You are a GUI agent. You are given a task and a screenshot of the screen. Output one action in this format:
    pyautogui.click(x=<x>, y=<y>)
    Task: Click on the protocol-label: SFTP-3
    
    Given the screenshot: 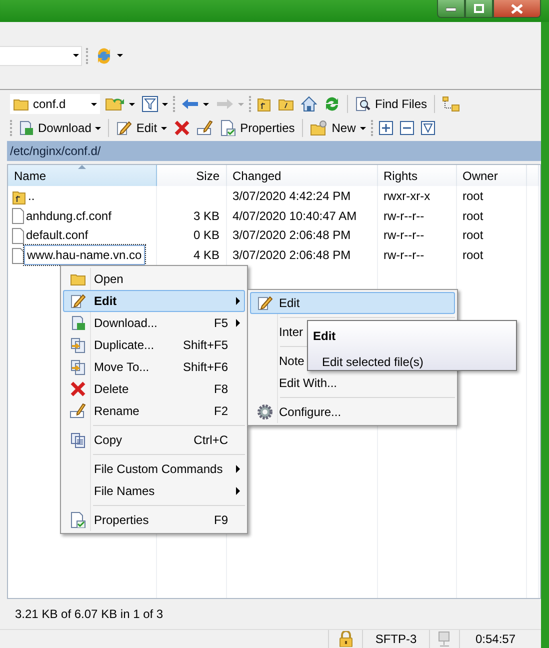 What is the action you would take?
    pyautogui.click(x=395, y=639)
    